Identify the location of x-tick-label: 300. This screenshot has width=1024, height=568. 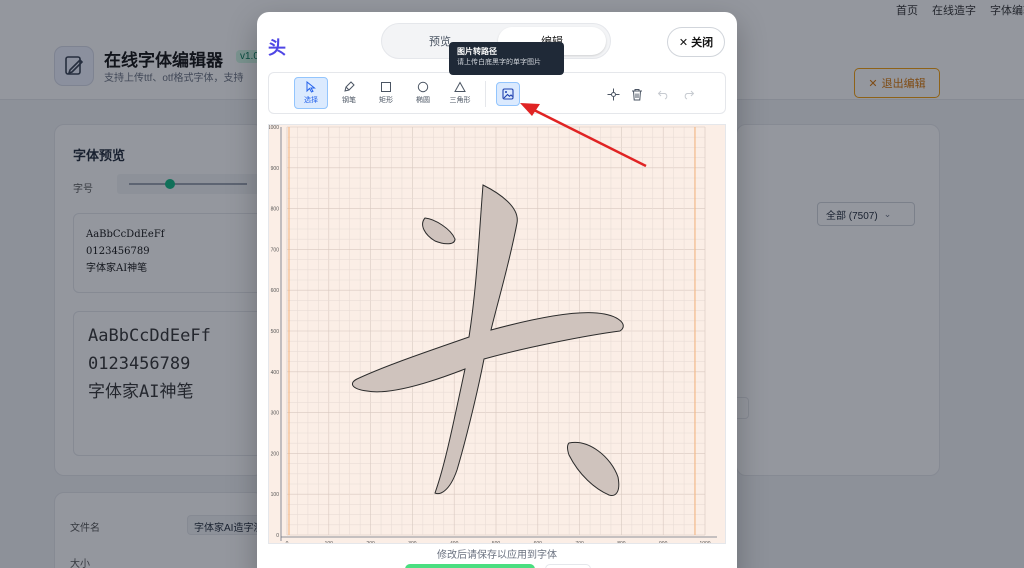
(412, 542).